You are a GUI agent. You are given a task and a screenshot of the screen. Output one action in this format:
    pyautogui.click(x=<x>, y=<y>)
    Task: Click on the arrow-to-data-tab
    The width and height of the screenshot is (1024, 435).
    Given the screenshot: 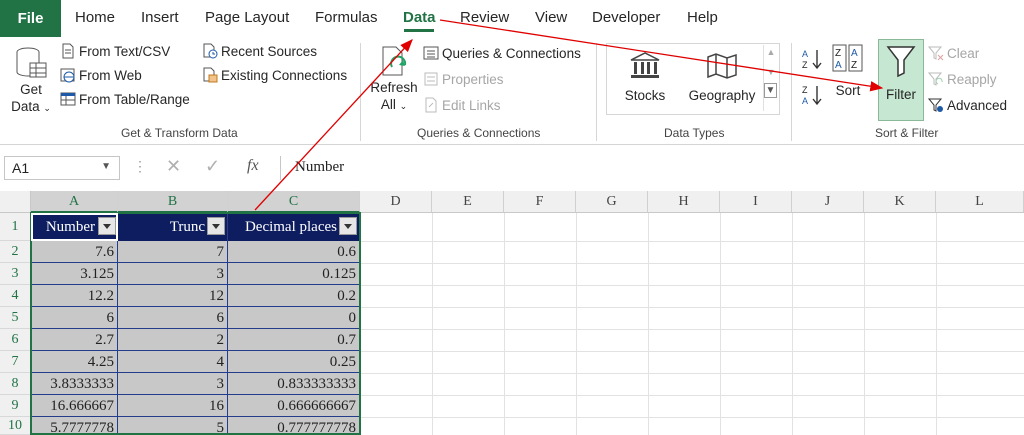 What is the action you would take?
    pyautogui.click(x=333, y=125)
    